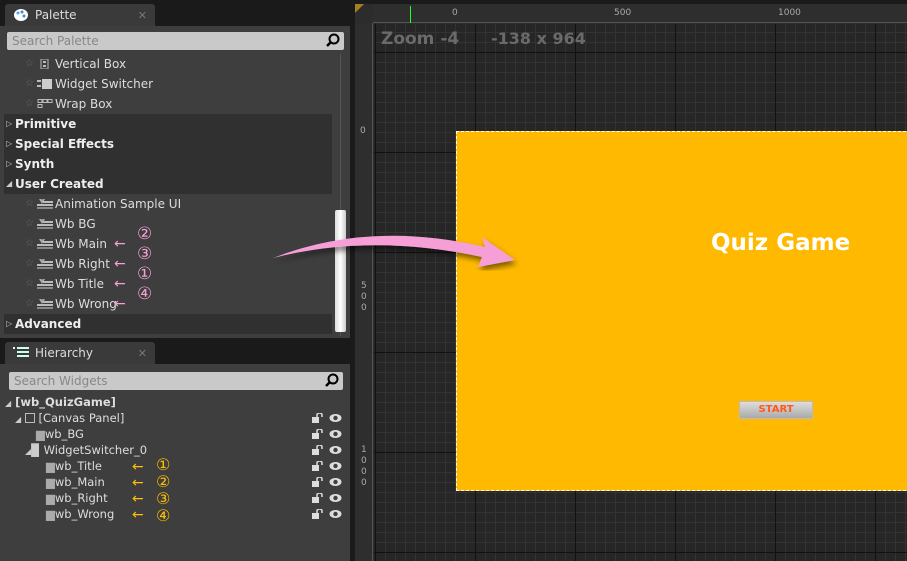 The height and width of the screenshot is (561, 907). I want to click on annotation-arrow-icon, so click(394, 251).